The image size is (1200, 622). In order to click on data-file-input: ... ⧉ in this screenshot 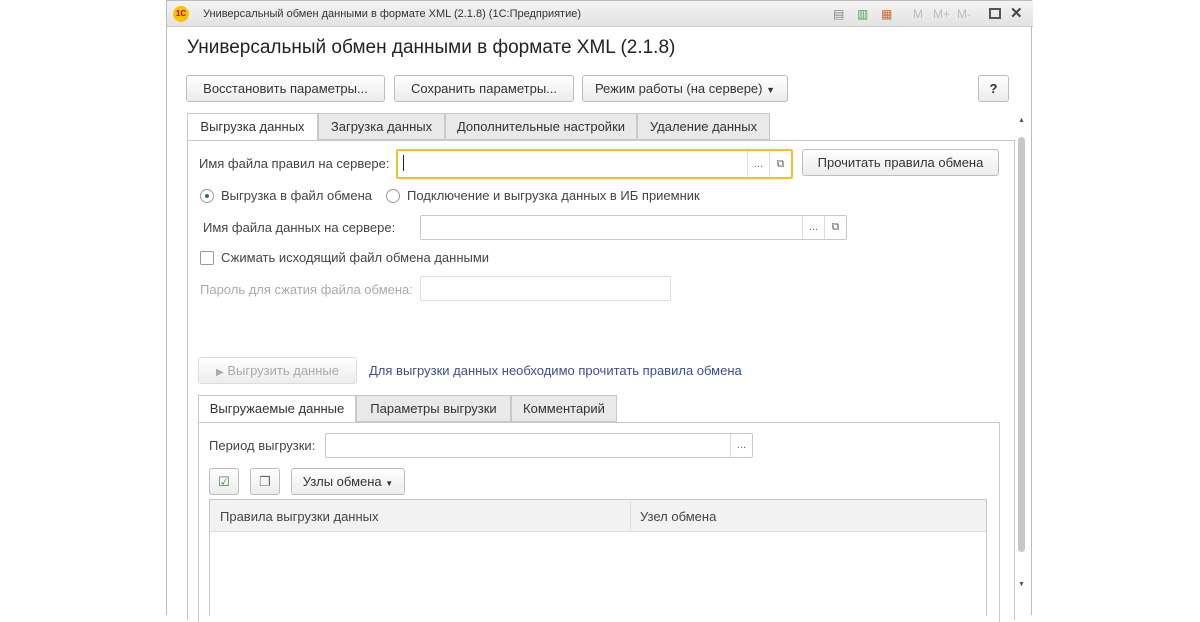, I will do `click(633, 227)`.